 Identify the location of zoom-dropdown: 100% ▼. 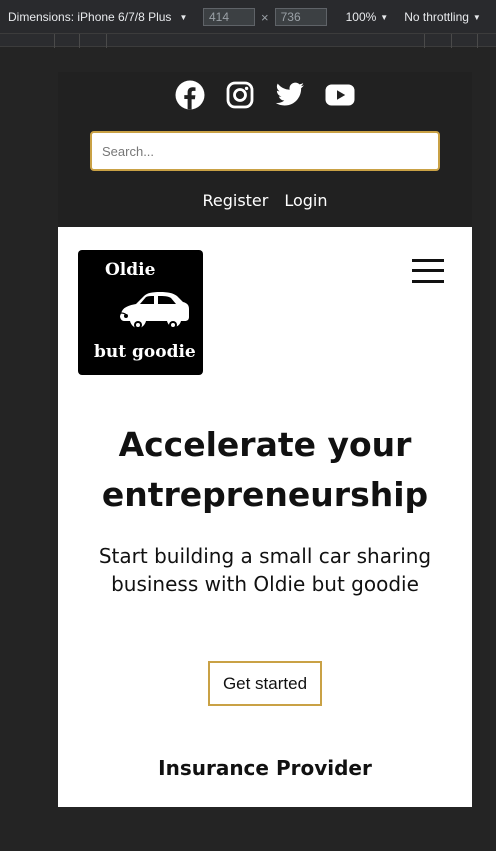
(367, 17).